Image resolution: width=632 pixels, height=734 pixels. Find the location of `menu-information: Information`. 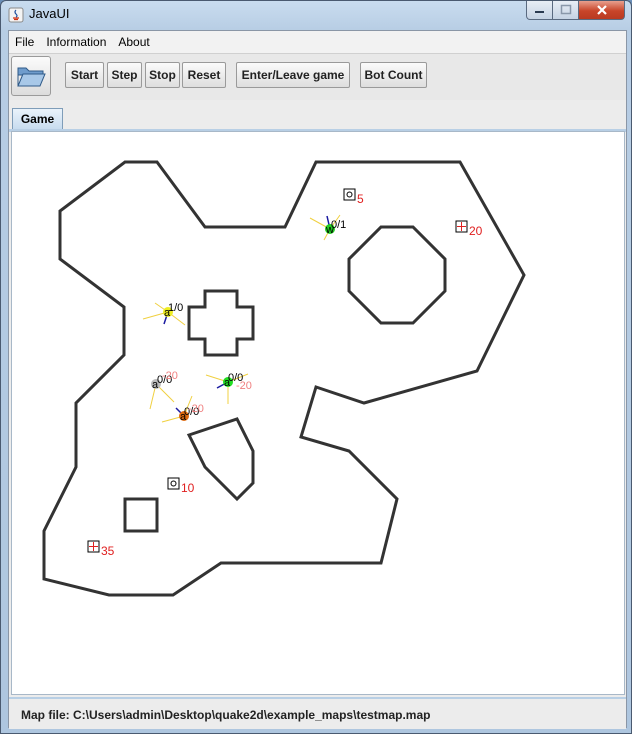

menu-information: Information is located at coordinates (76, 42).